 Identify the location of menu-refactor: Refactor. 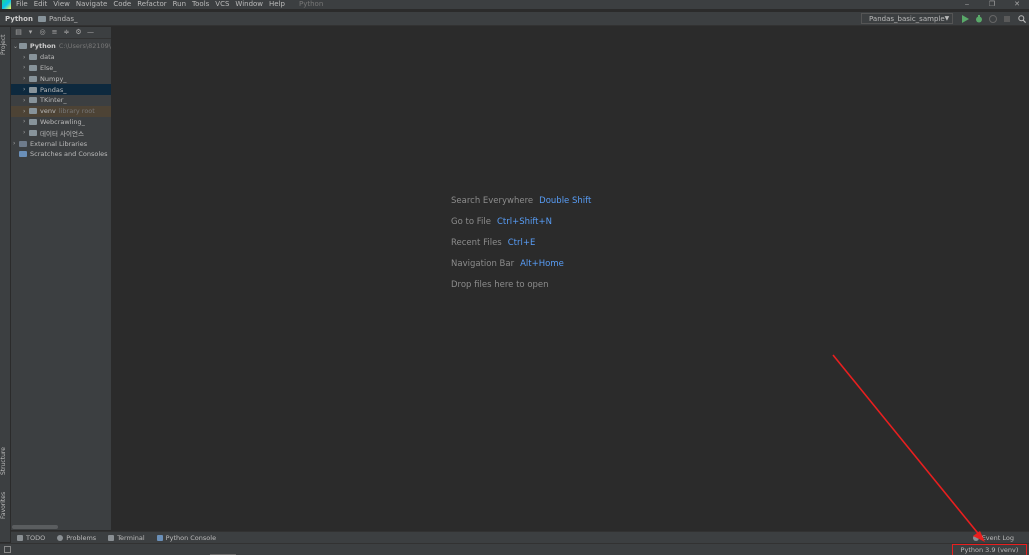
(151, 4).